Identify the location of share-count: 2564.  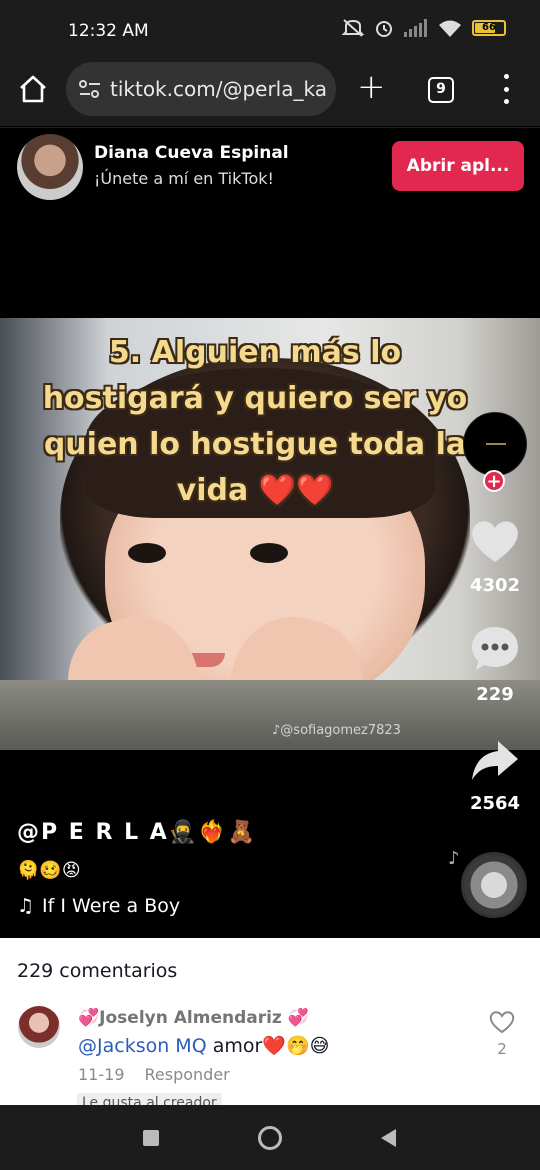
(495, 803).